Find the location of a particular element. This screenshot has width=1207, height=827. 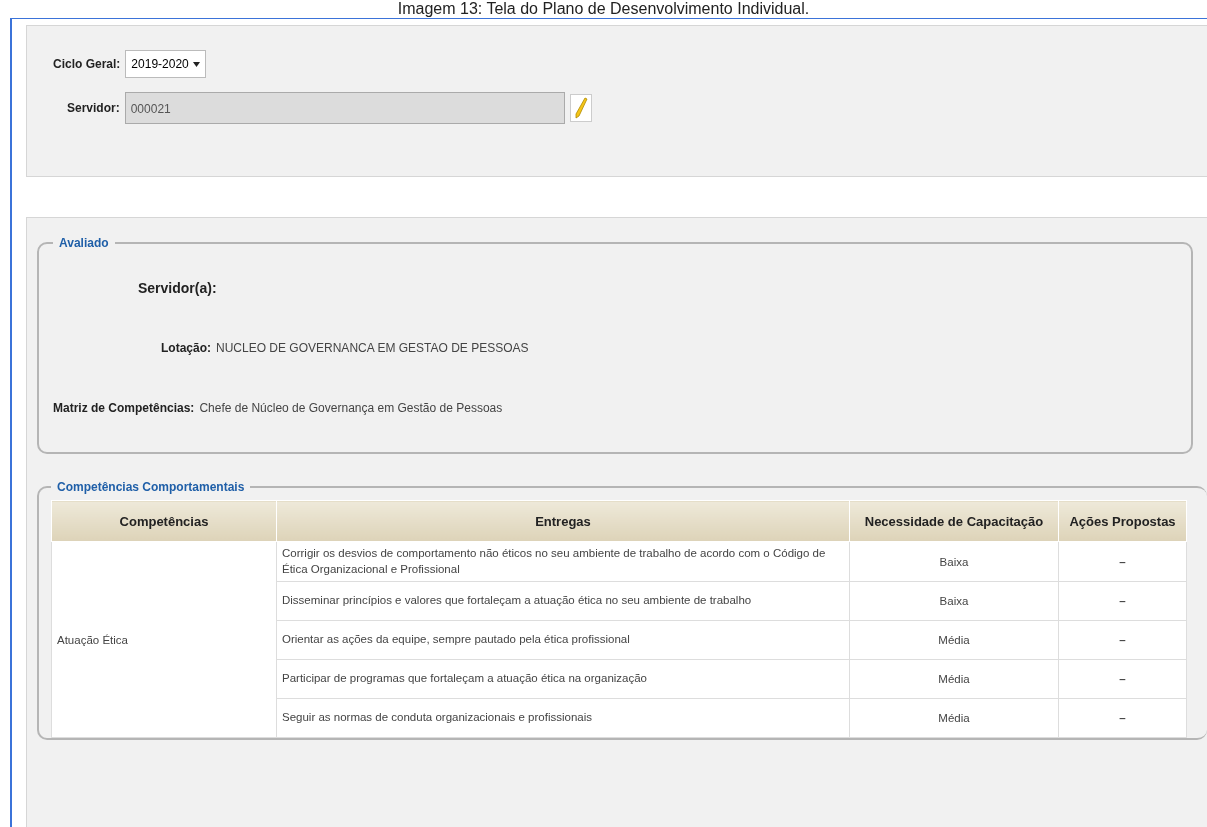

table-cell: Seguir as normas de conduta organizacionais e profissionais is located at coordinates (563, 718).